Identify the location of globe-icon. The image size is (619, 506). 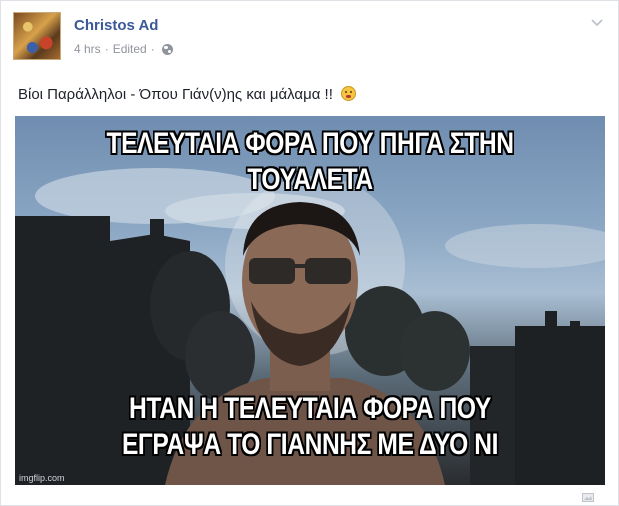
(167, 49).